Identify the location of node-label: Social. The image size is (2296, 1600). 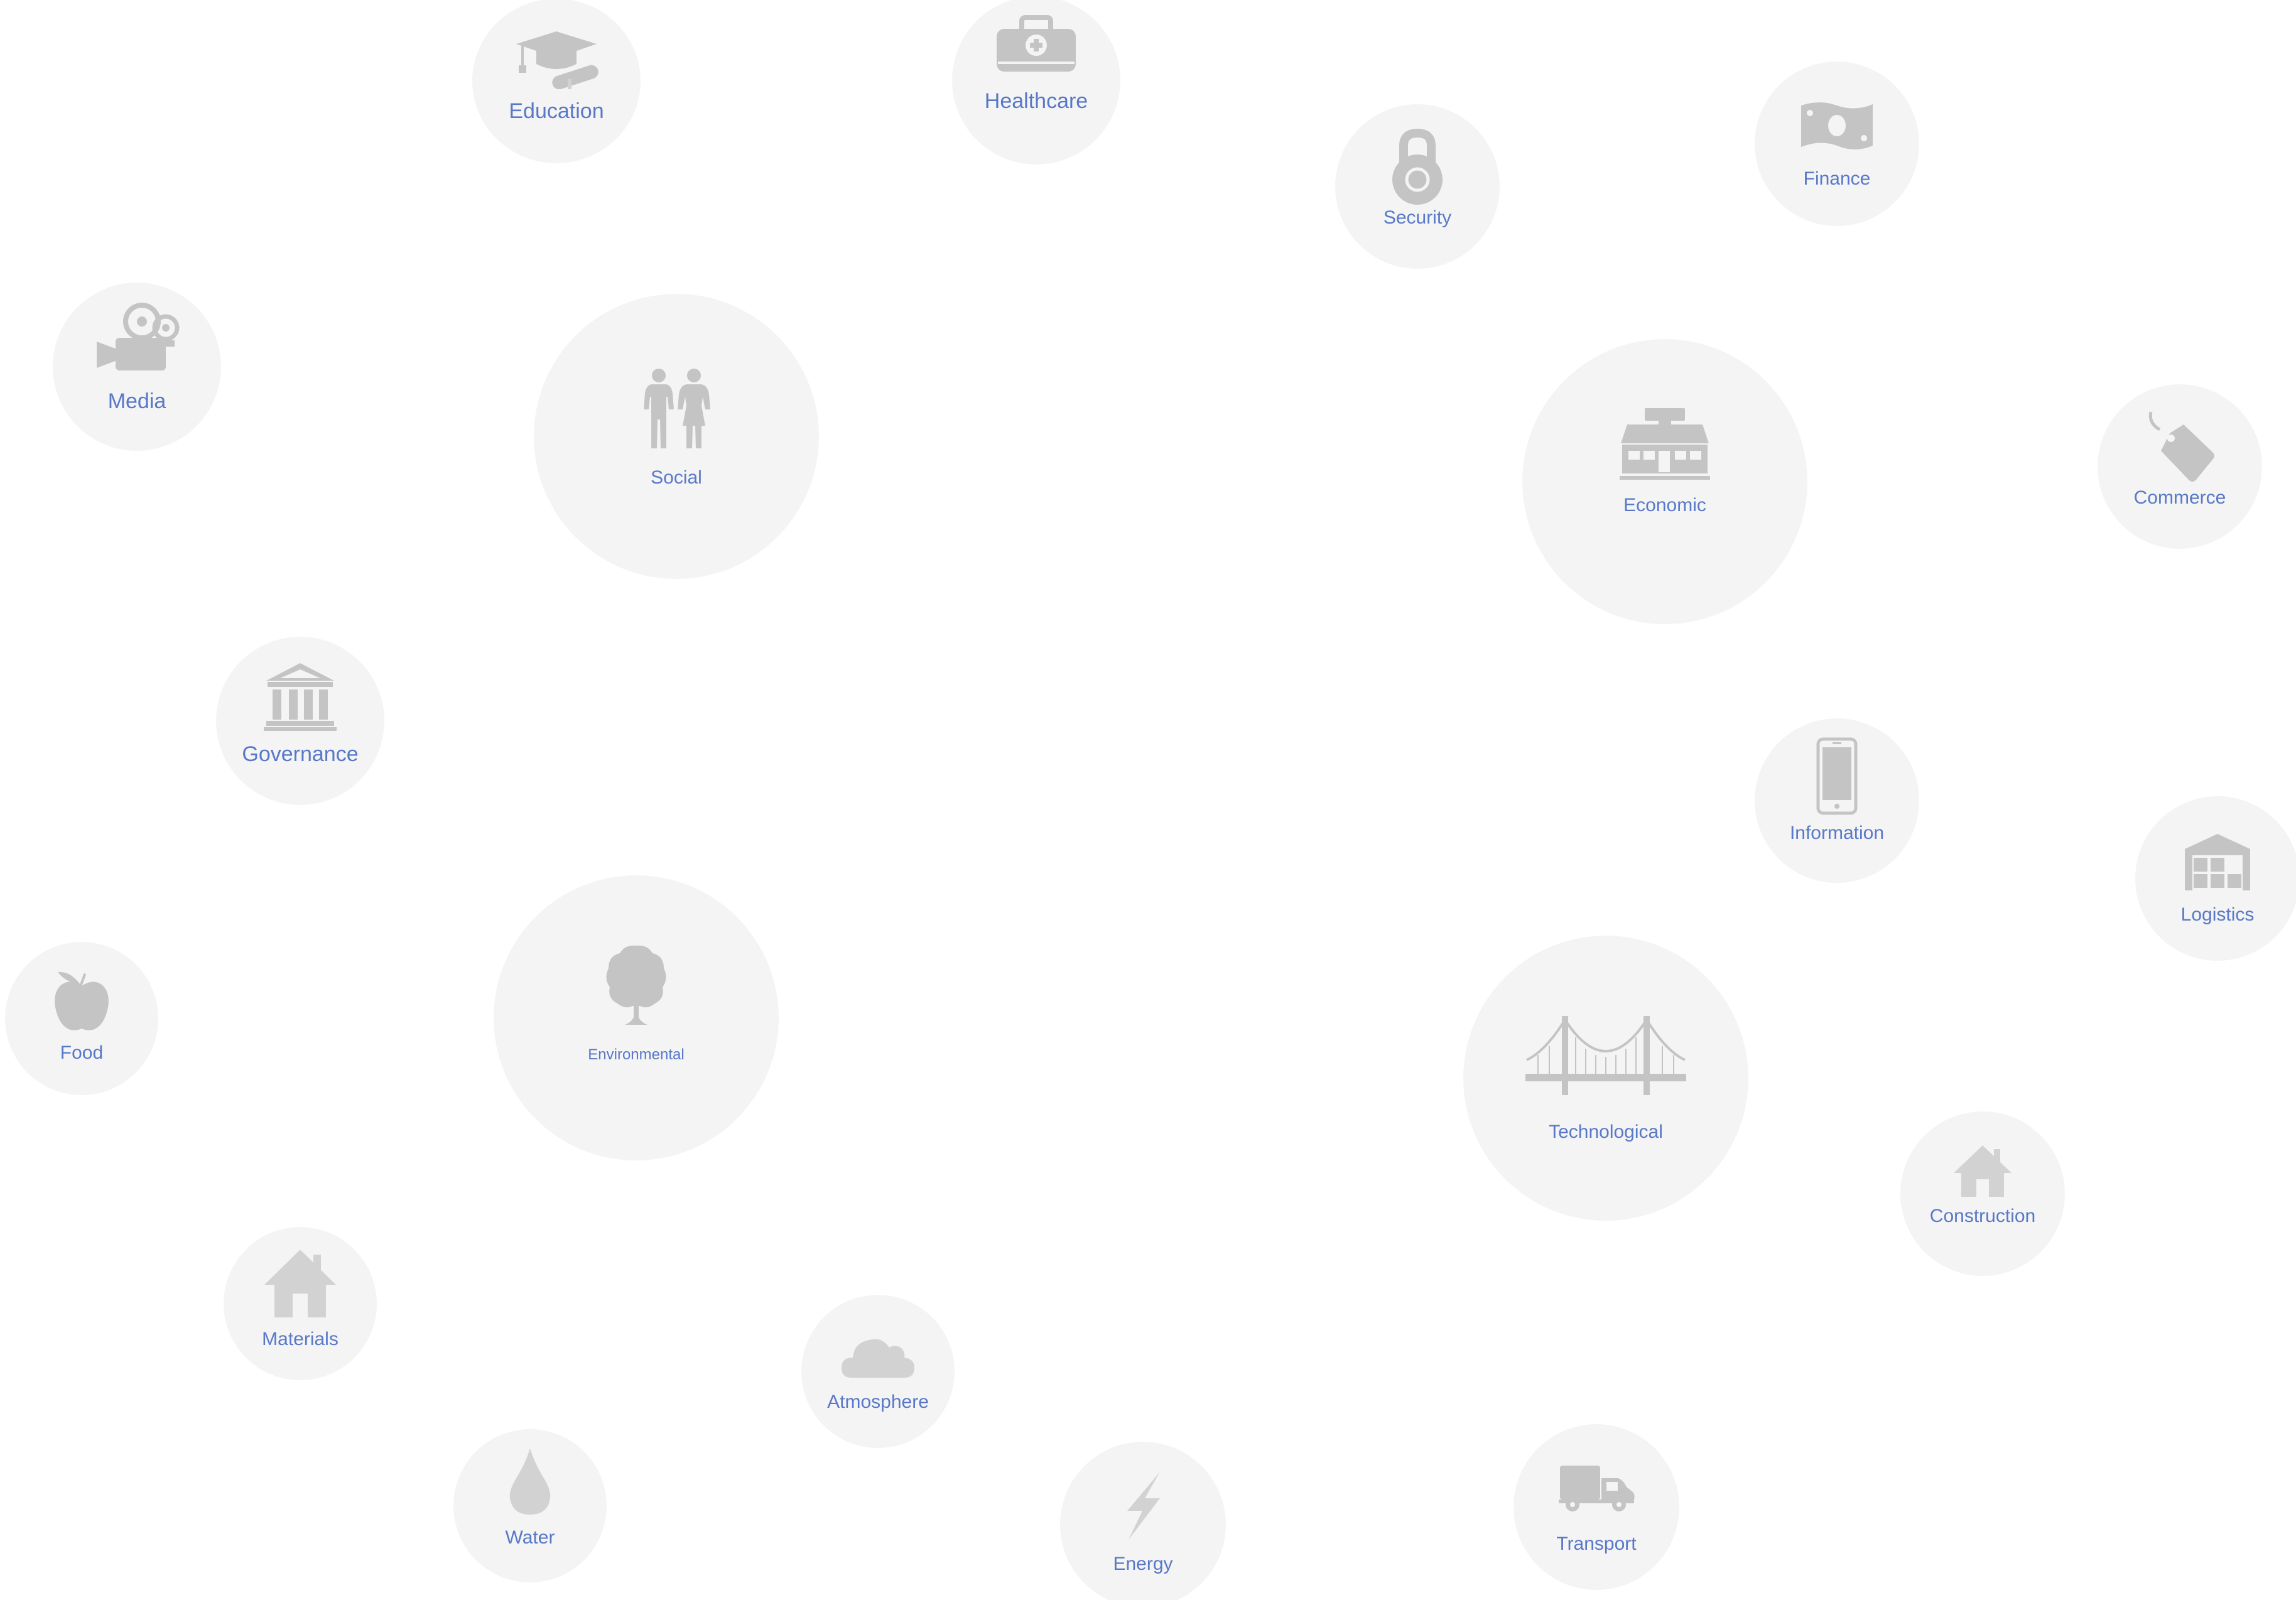
(676, 478).